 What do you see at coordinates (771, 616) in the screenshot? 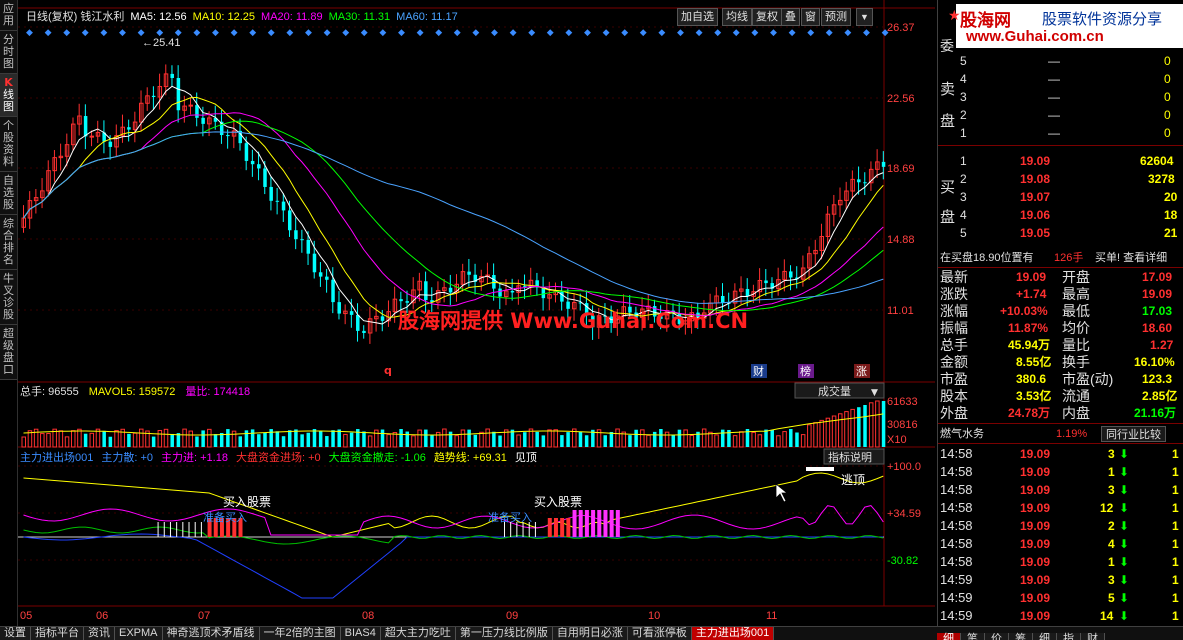
I see `x-axis-label: 11` at bounding box center [771, 616].